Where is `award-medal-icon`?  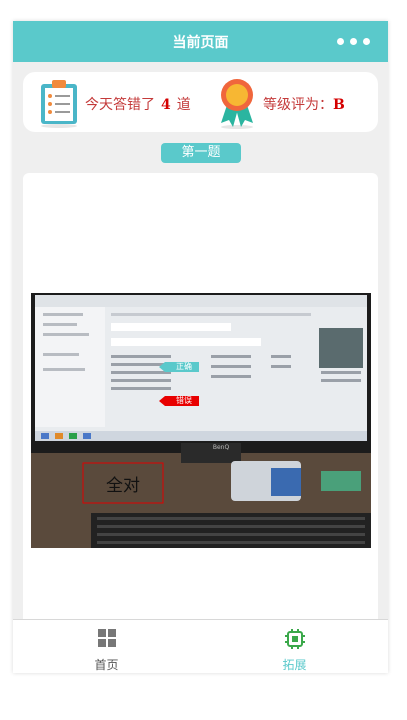 award-medal-icon is located at coordinates (237, 104).